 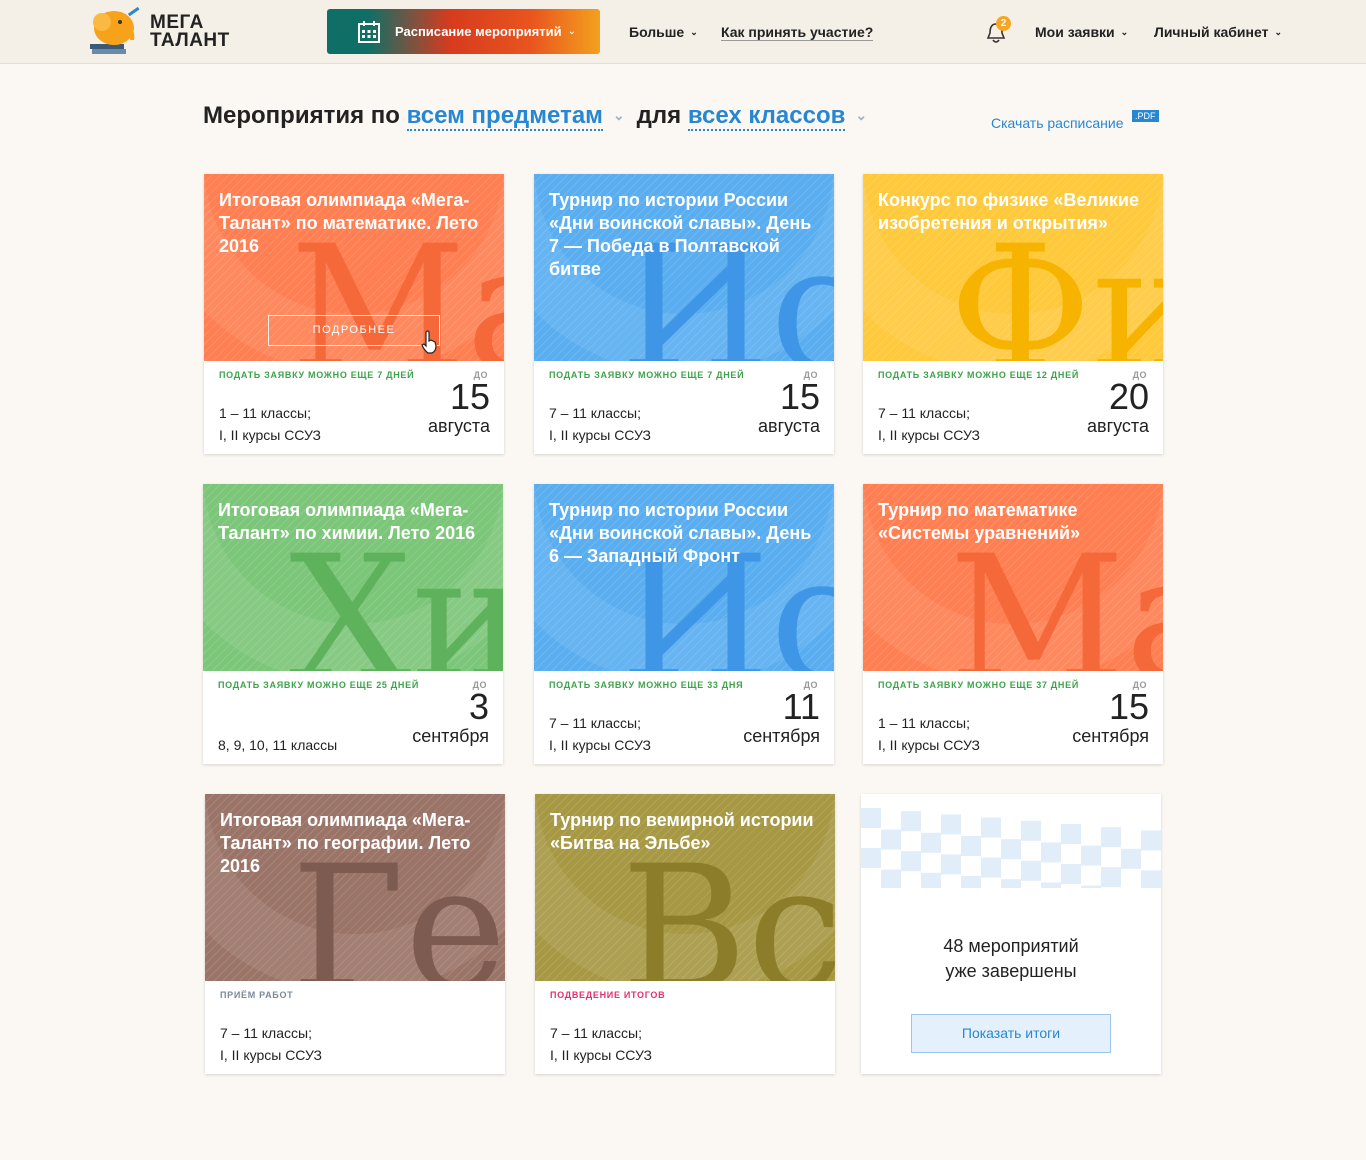 What do you see at coordinates (354, 330) in the screenshot?
I see `details-button: ПОДРОБНЕЕ` at bounding box center [354, 330].